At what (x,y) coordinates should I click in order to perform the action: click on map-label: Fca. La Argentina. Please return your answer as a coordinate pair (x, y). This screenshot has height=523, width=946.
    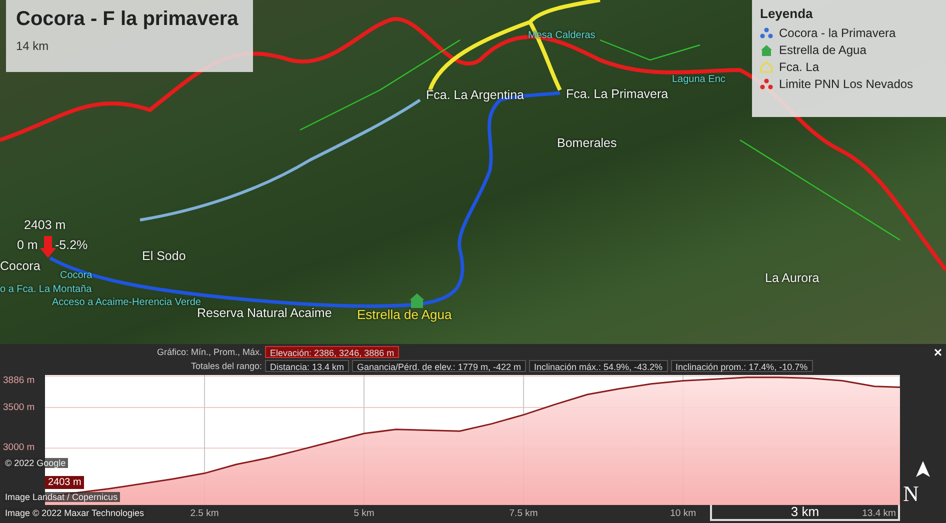
    Looking at the image, I should click on (475, 95).